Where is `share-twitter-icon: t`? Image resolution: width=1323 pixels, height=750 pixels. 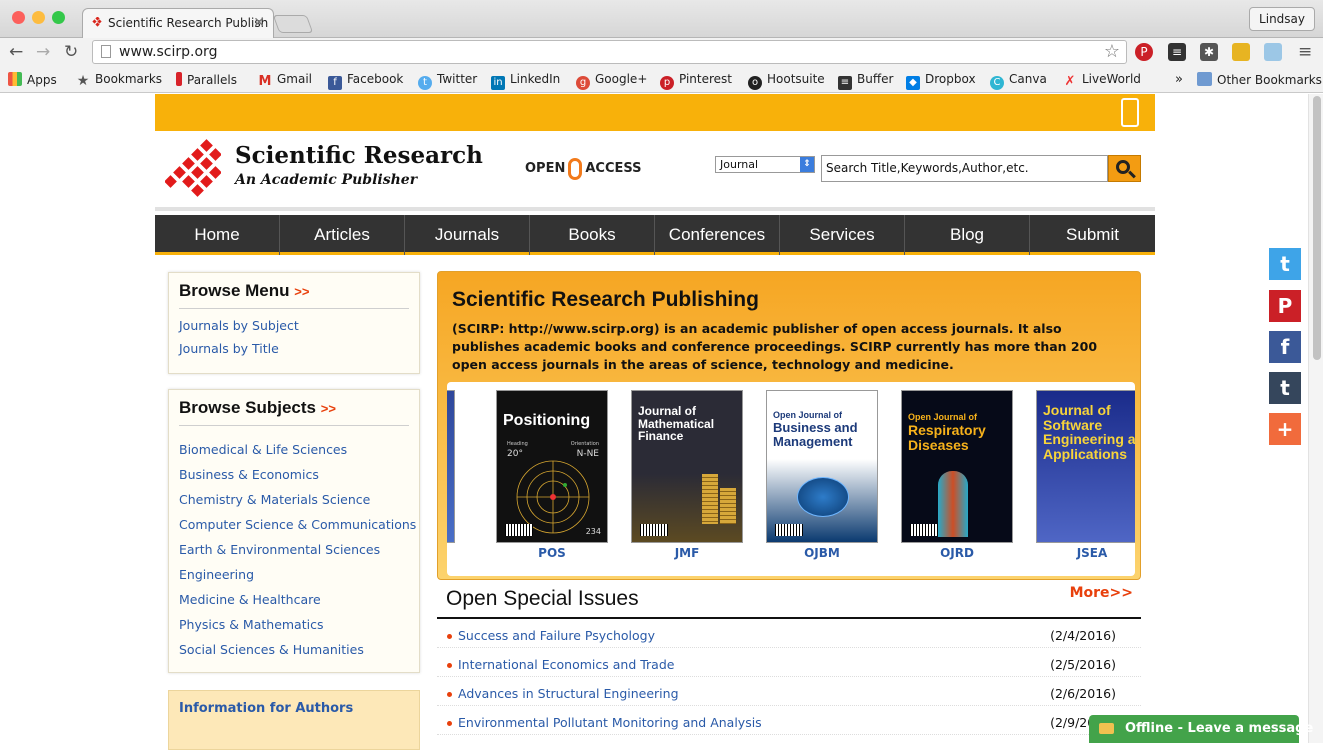
share-twitter-icon: t is located at coordinates (1285, 264).